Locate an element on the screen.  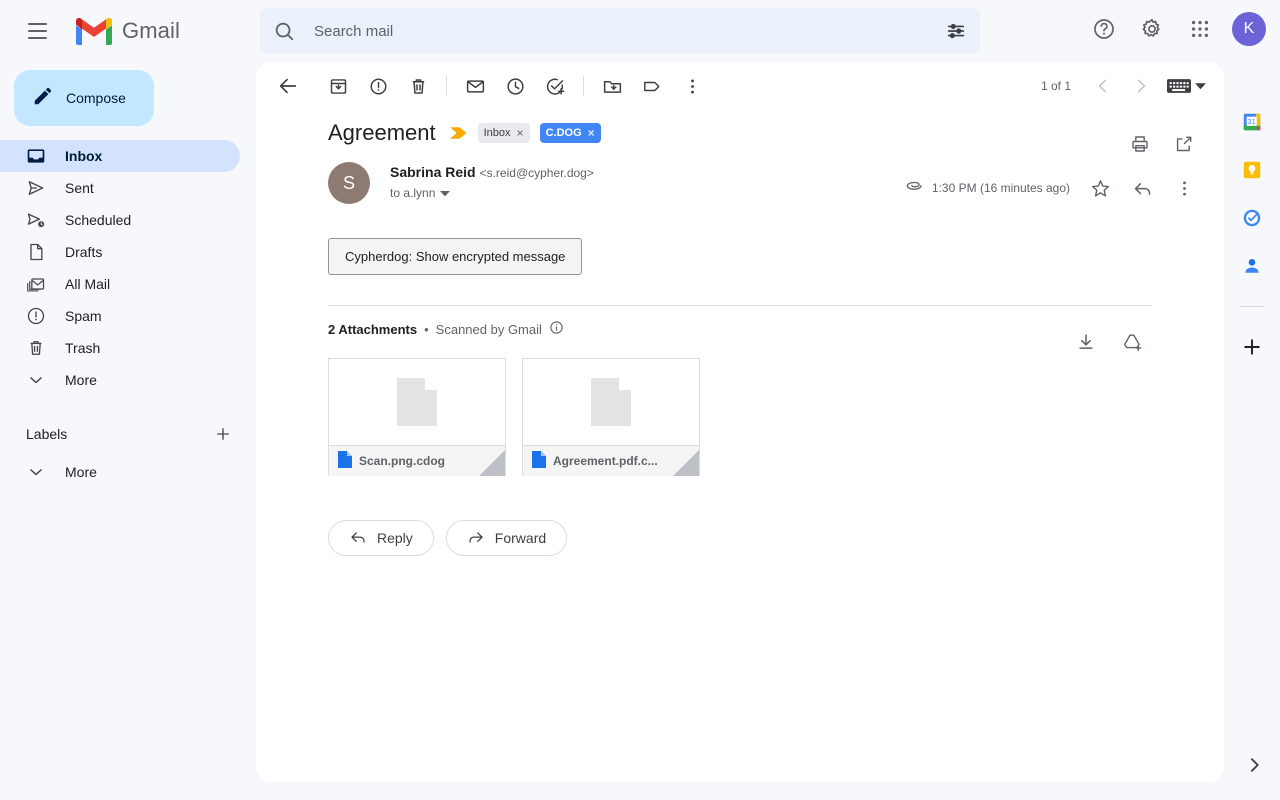
sidebar-item-drafts: Drafts is located at coordinates (120, 252).